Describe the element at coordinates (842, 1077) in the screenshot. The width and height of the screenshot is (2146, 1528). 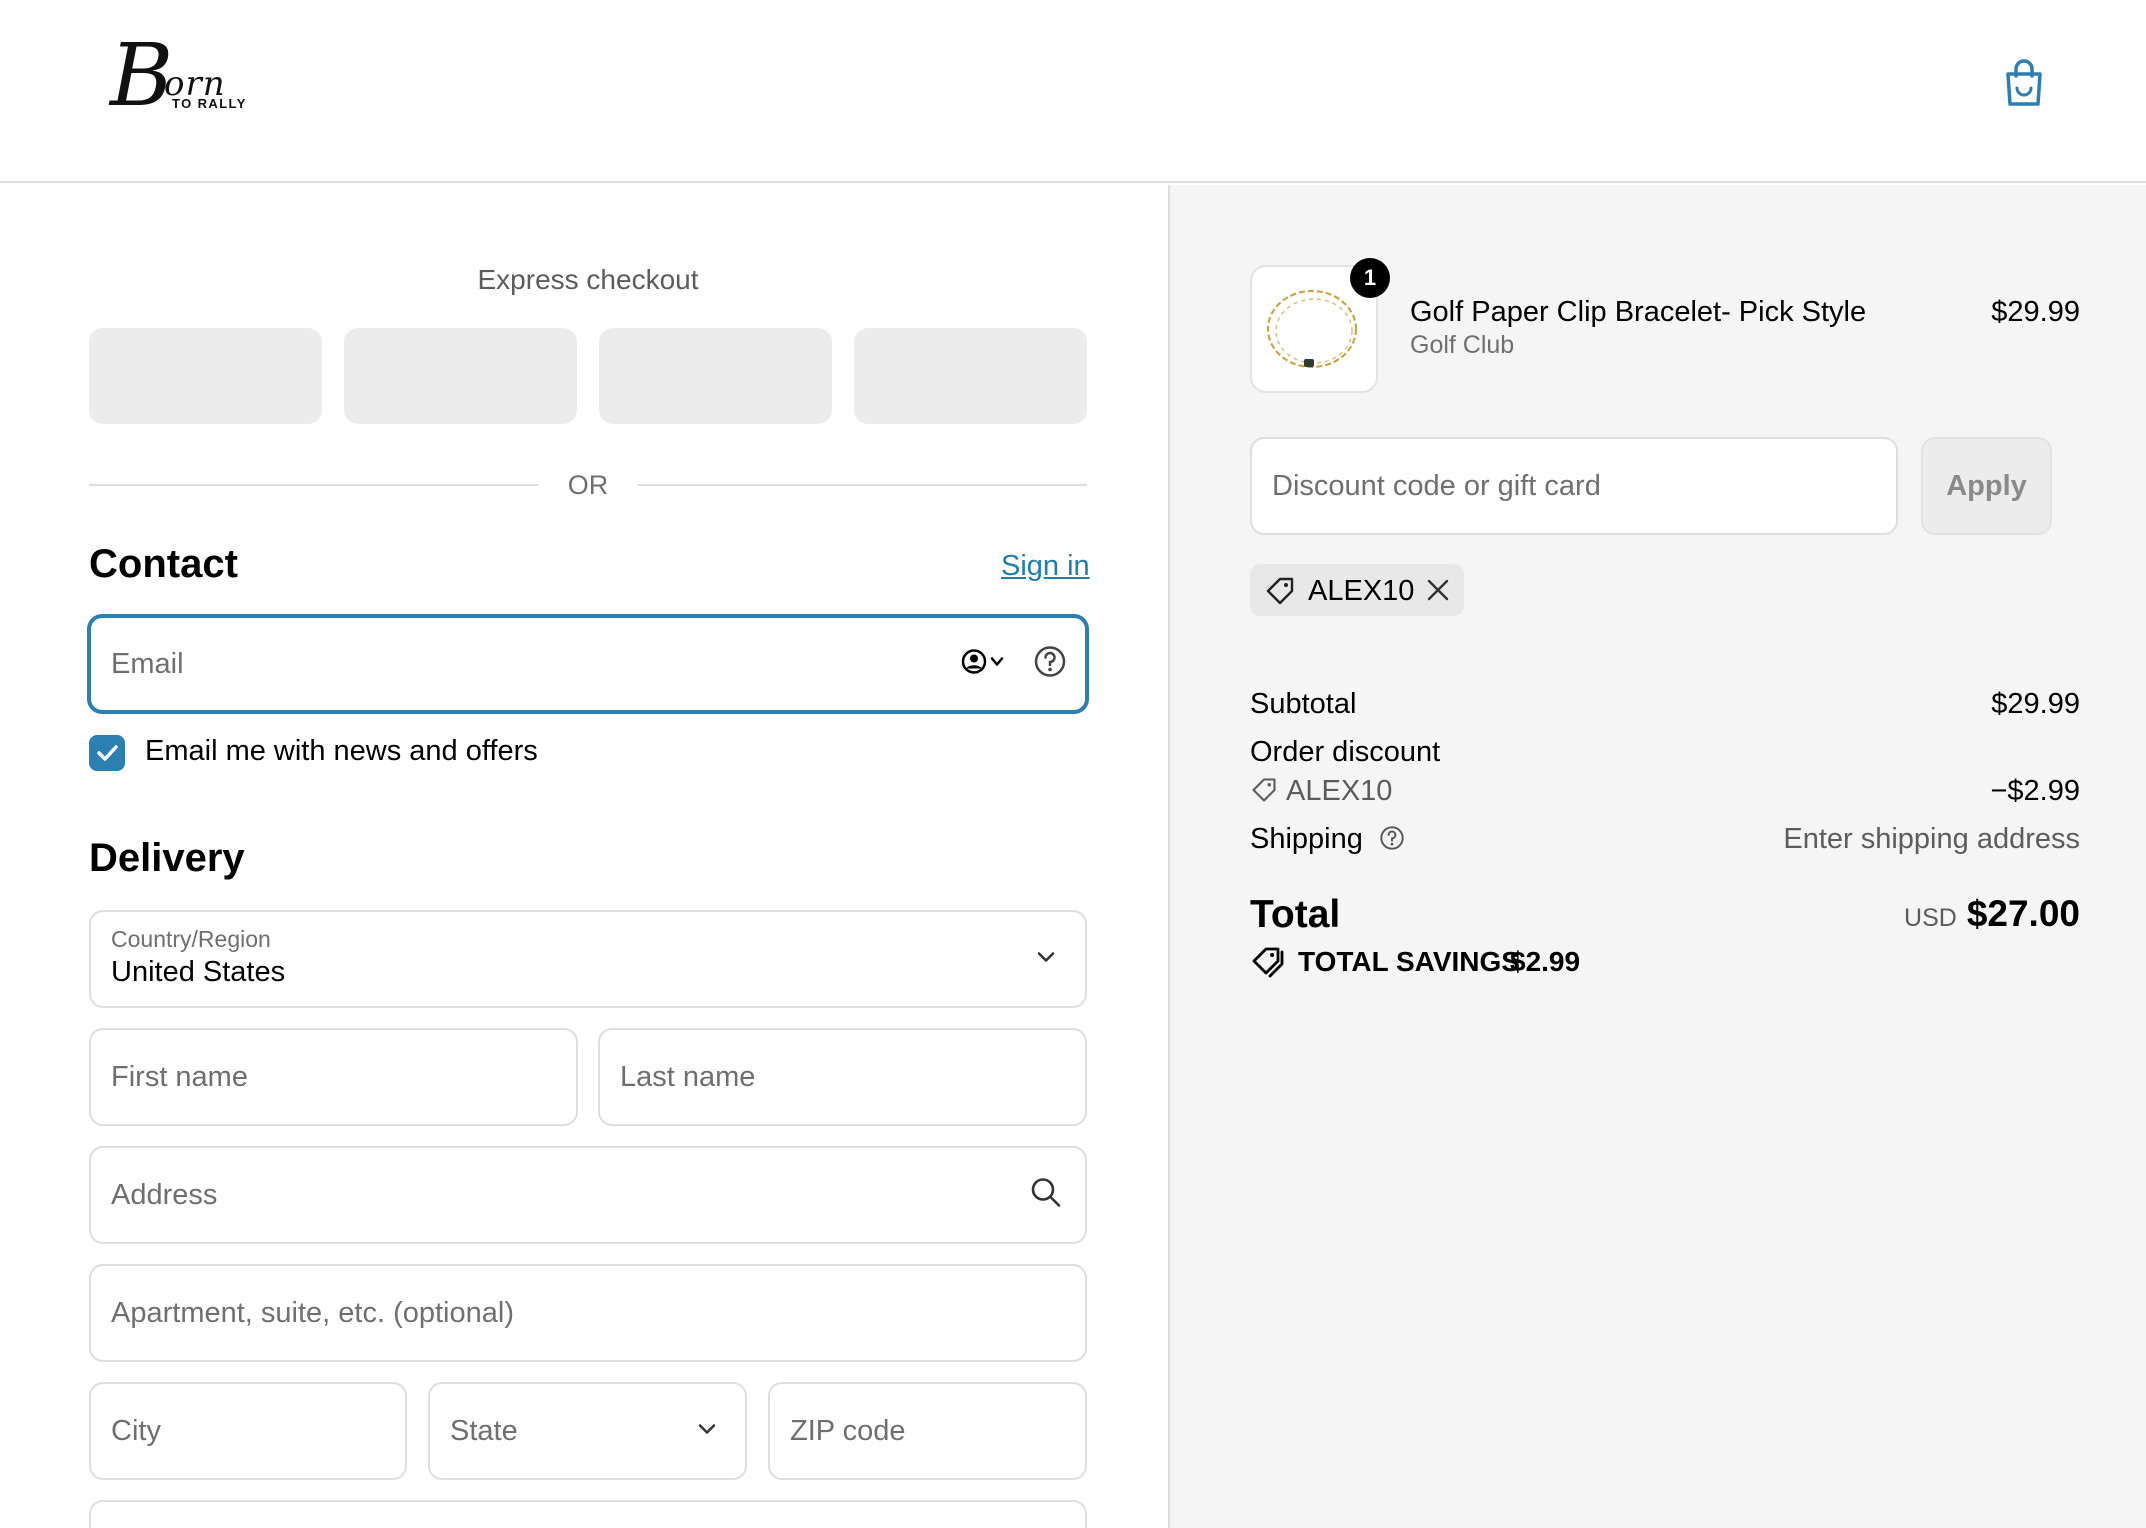
I see `last-name-field: Last name` at that location.